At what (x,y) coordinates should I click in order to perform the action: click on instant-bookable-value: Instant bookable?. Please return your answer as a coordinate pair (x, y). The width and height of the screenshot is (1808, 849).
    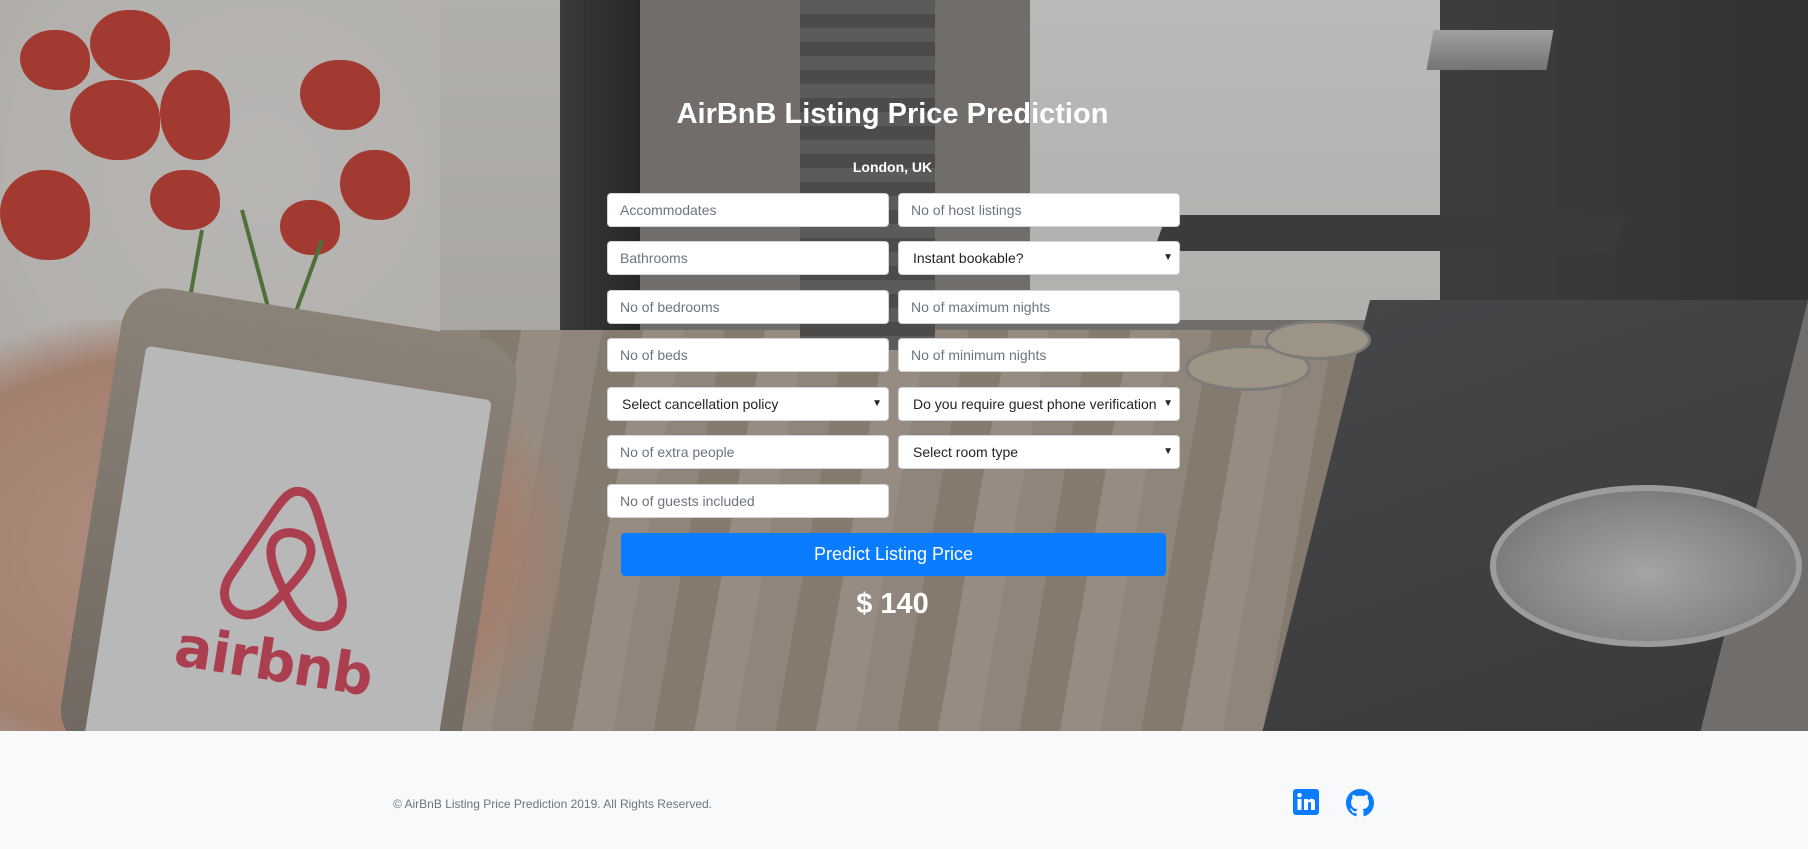
    Looking at the image, I should click on (968, 258).